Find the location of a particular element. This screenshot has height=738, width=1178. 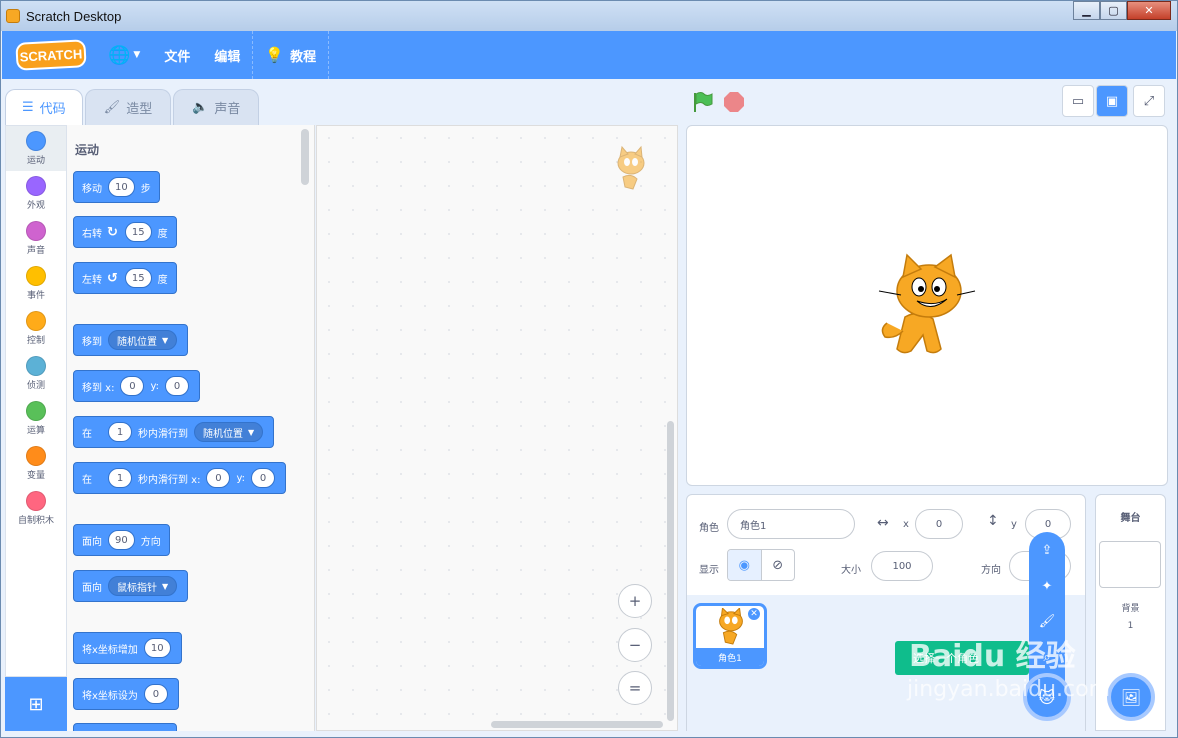

block-glide: 在 1 秒内滑行到 随机位置 ▼ is located at coordinates (174, 432).